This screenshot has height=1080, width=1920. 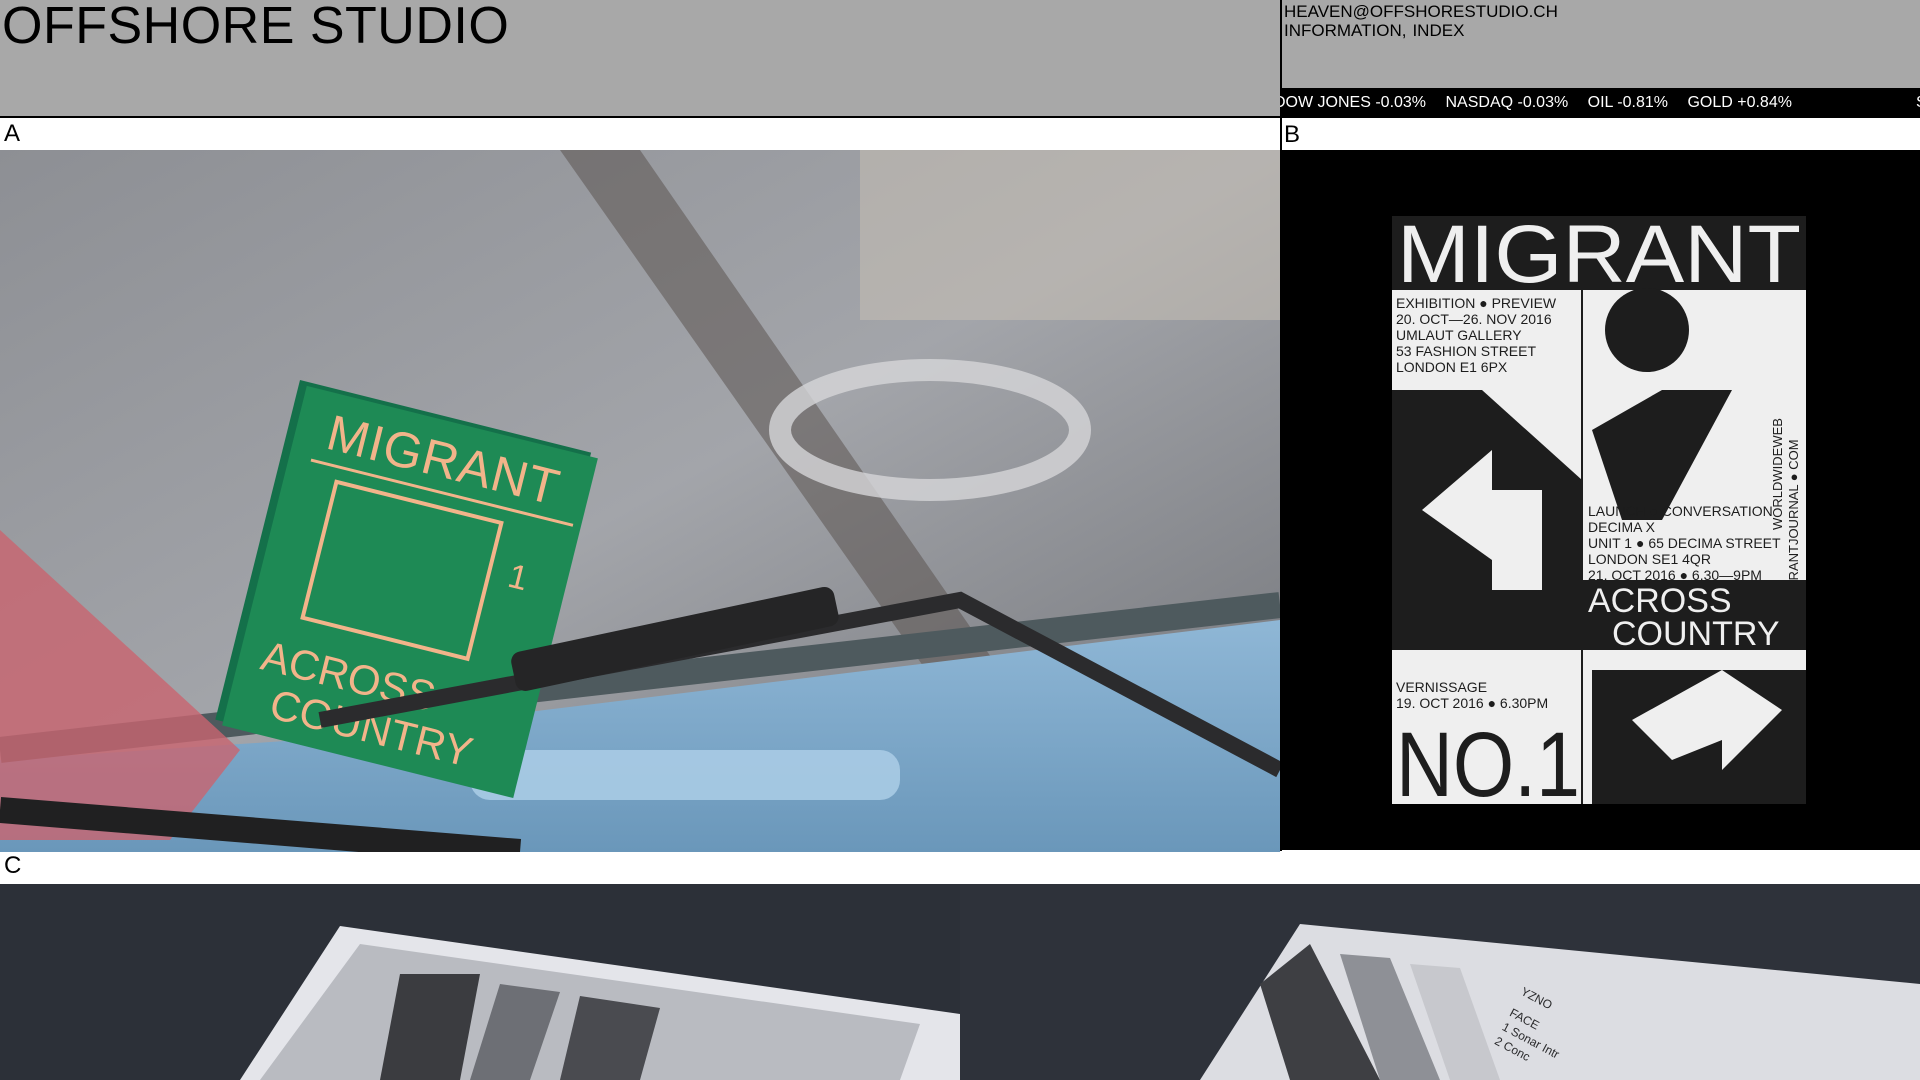 What do you see at coordinates (1599, 254) in the screenshot?
I see `poster-title: MIGRANT` at bounding box center [1599, 254].